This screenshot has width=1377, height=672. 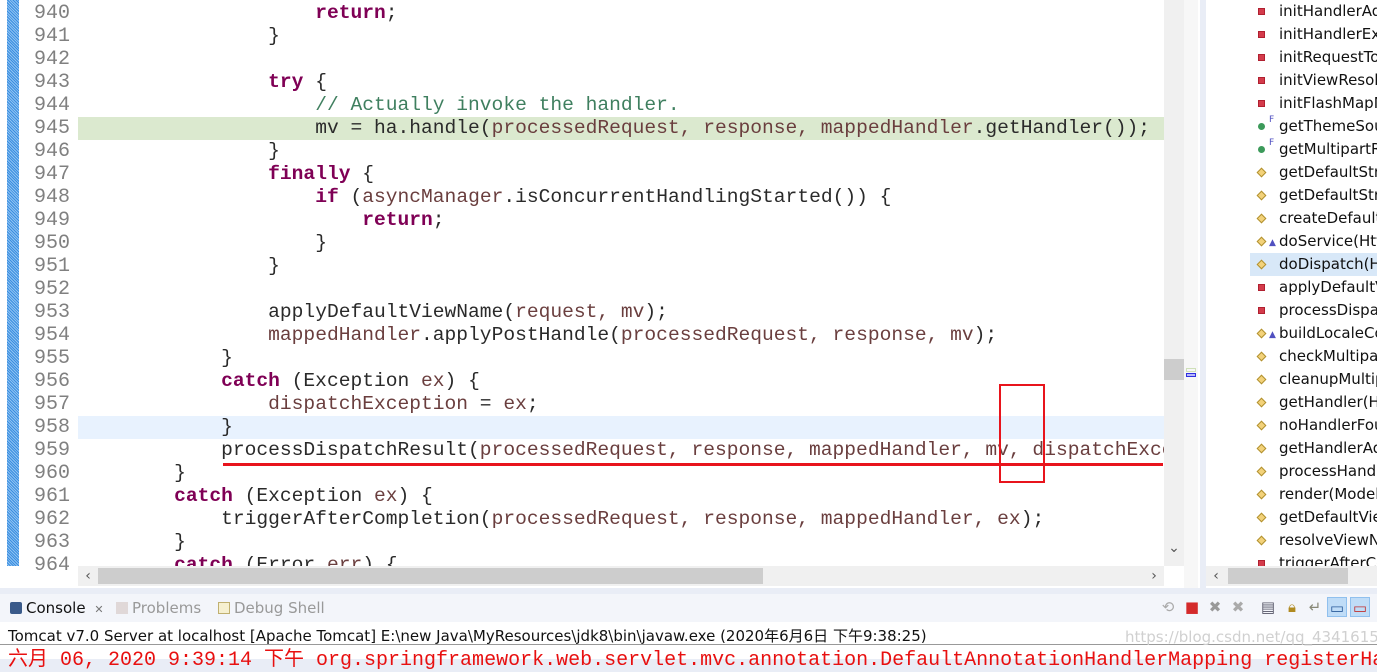 I want to click on outline-item: initFlashMapManager(, so click(x=1291, y=103).